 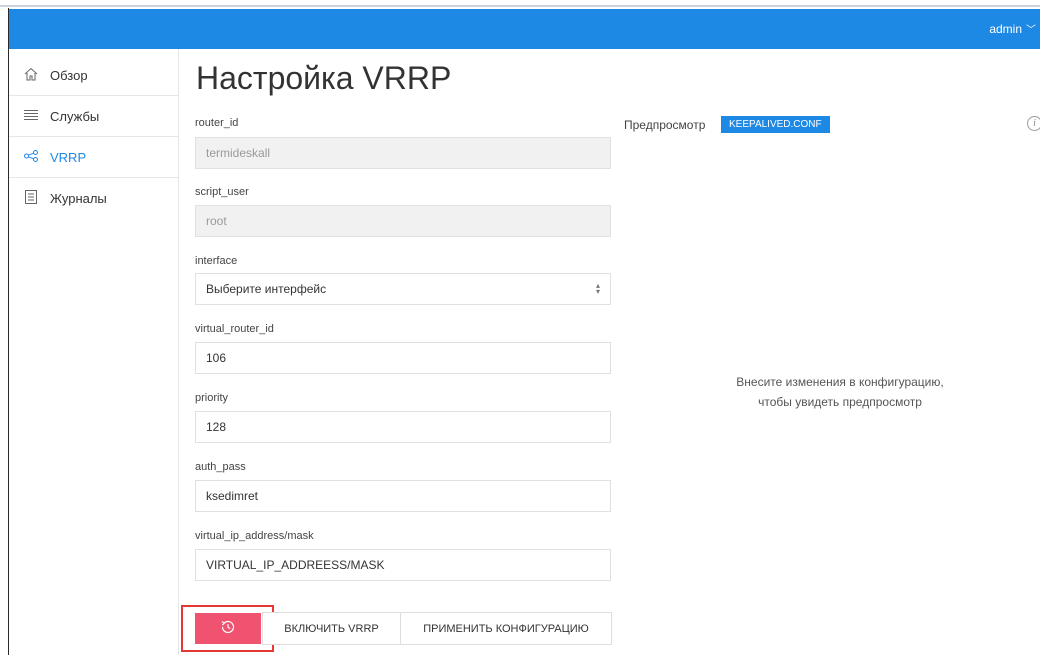 I want to click on sidebar-item-label: Журналы, so click(x=78, y=198).